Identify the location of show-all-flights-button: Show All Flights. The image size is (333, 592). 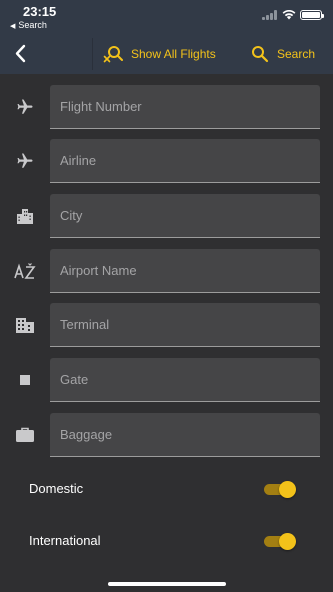
(159, 54).